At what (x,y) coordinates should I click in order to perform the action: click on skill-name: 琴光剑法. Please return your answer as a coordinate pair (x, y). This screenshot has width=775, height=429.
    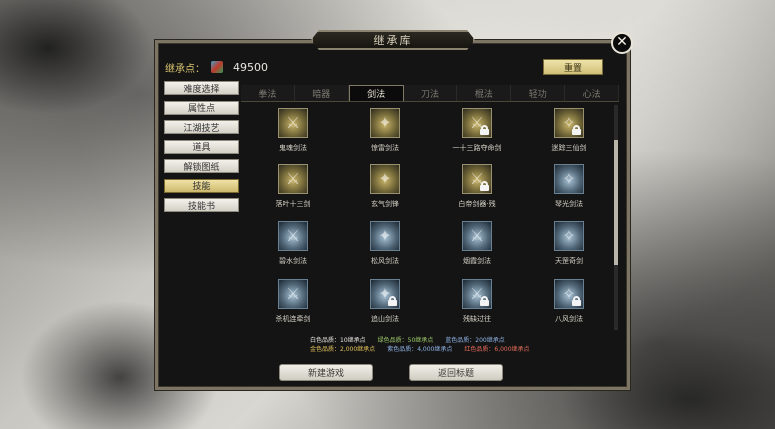
    Looking at the image, I should click on (569, 204).